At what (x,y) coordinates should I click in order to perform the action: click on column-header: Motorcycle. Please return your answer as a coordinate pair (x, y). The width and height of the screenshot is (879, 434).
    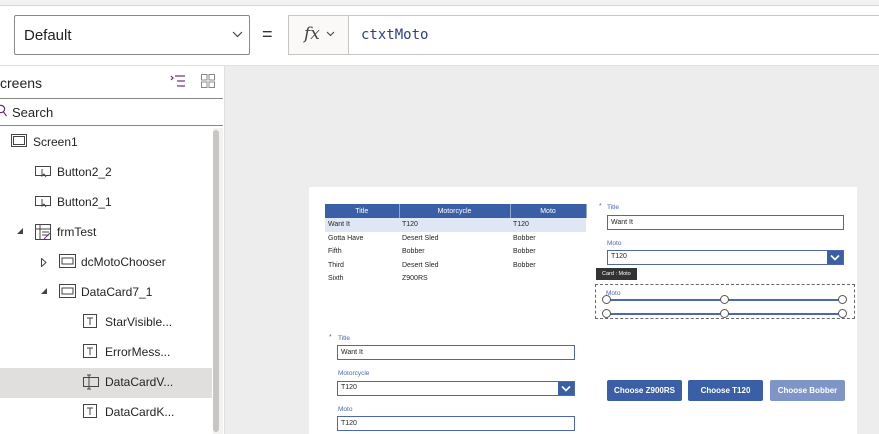
    Looking at the image, I should click on (455, 211).